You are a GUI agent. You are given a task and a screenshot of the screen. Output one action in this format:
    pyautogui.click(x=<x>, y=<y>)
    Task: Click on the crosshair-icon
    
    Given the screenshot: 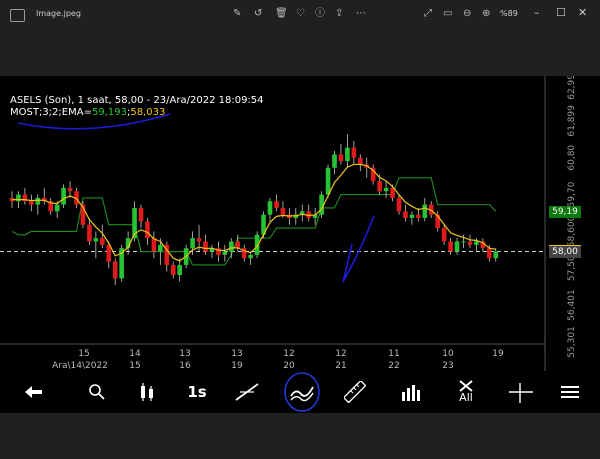 What is the action you would take?
    pyautogui.click(x=521, y=393)
    